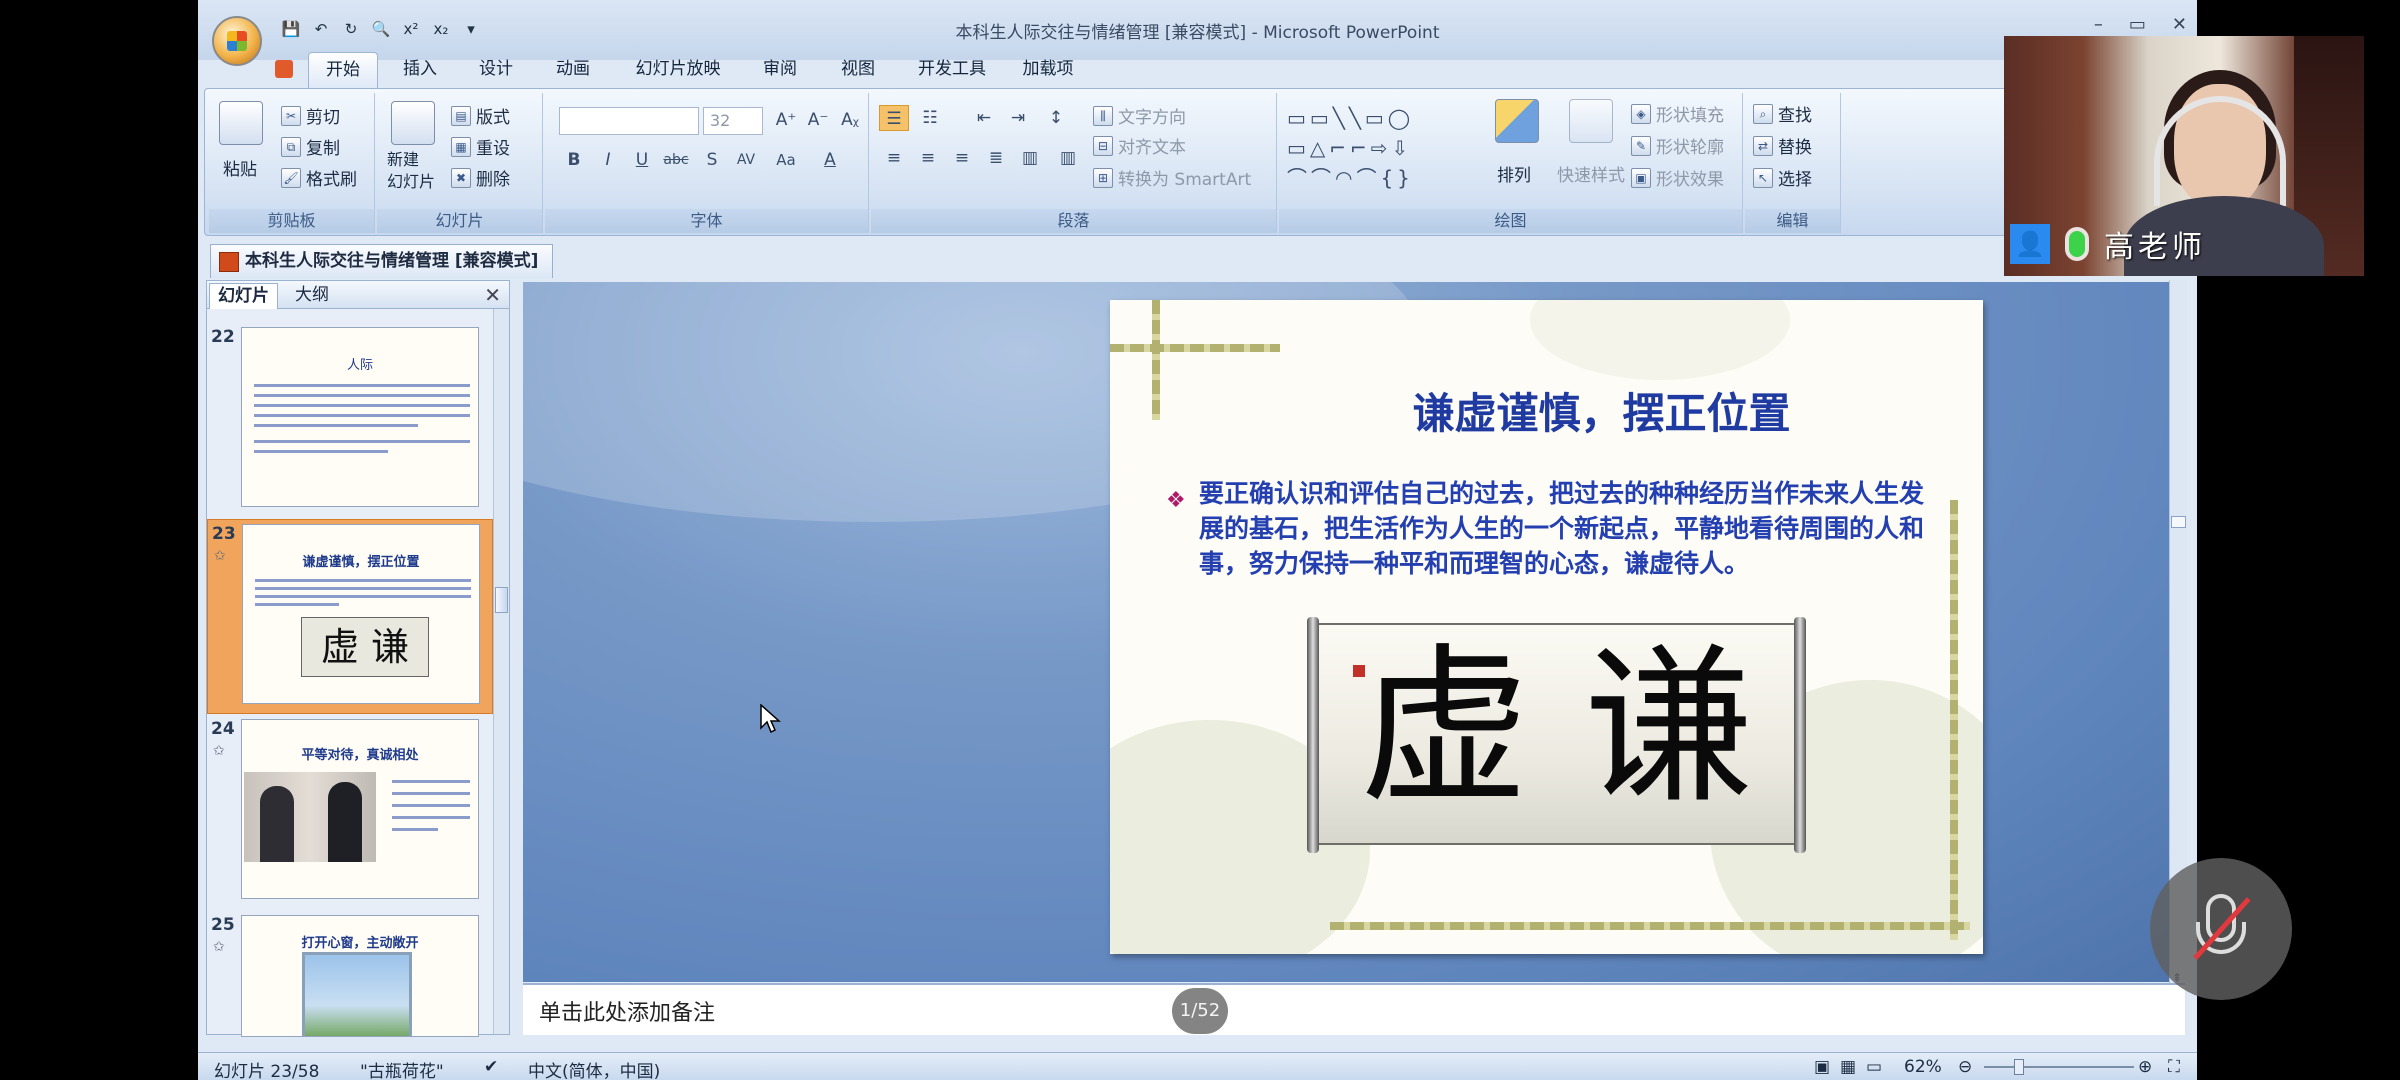  Describe the element at coordinates (411, 171) in the screenshot. I see `new-slide-button: 新建 幻灯片` at that location.